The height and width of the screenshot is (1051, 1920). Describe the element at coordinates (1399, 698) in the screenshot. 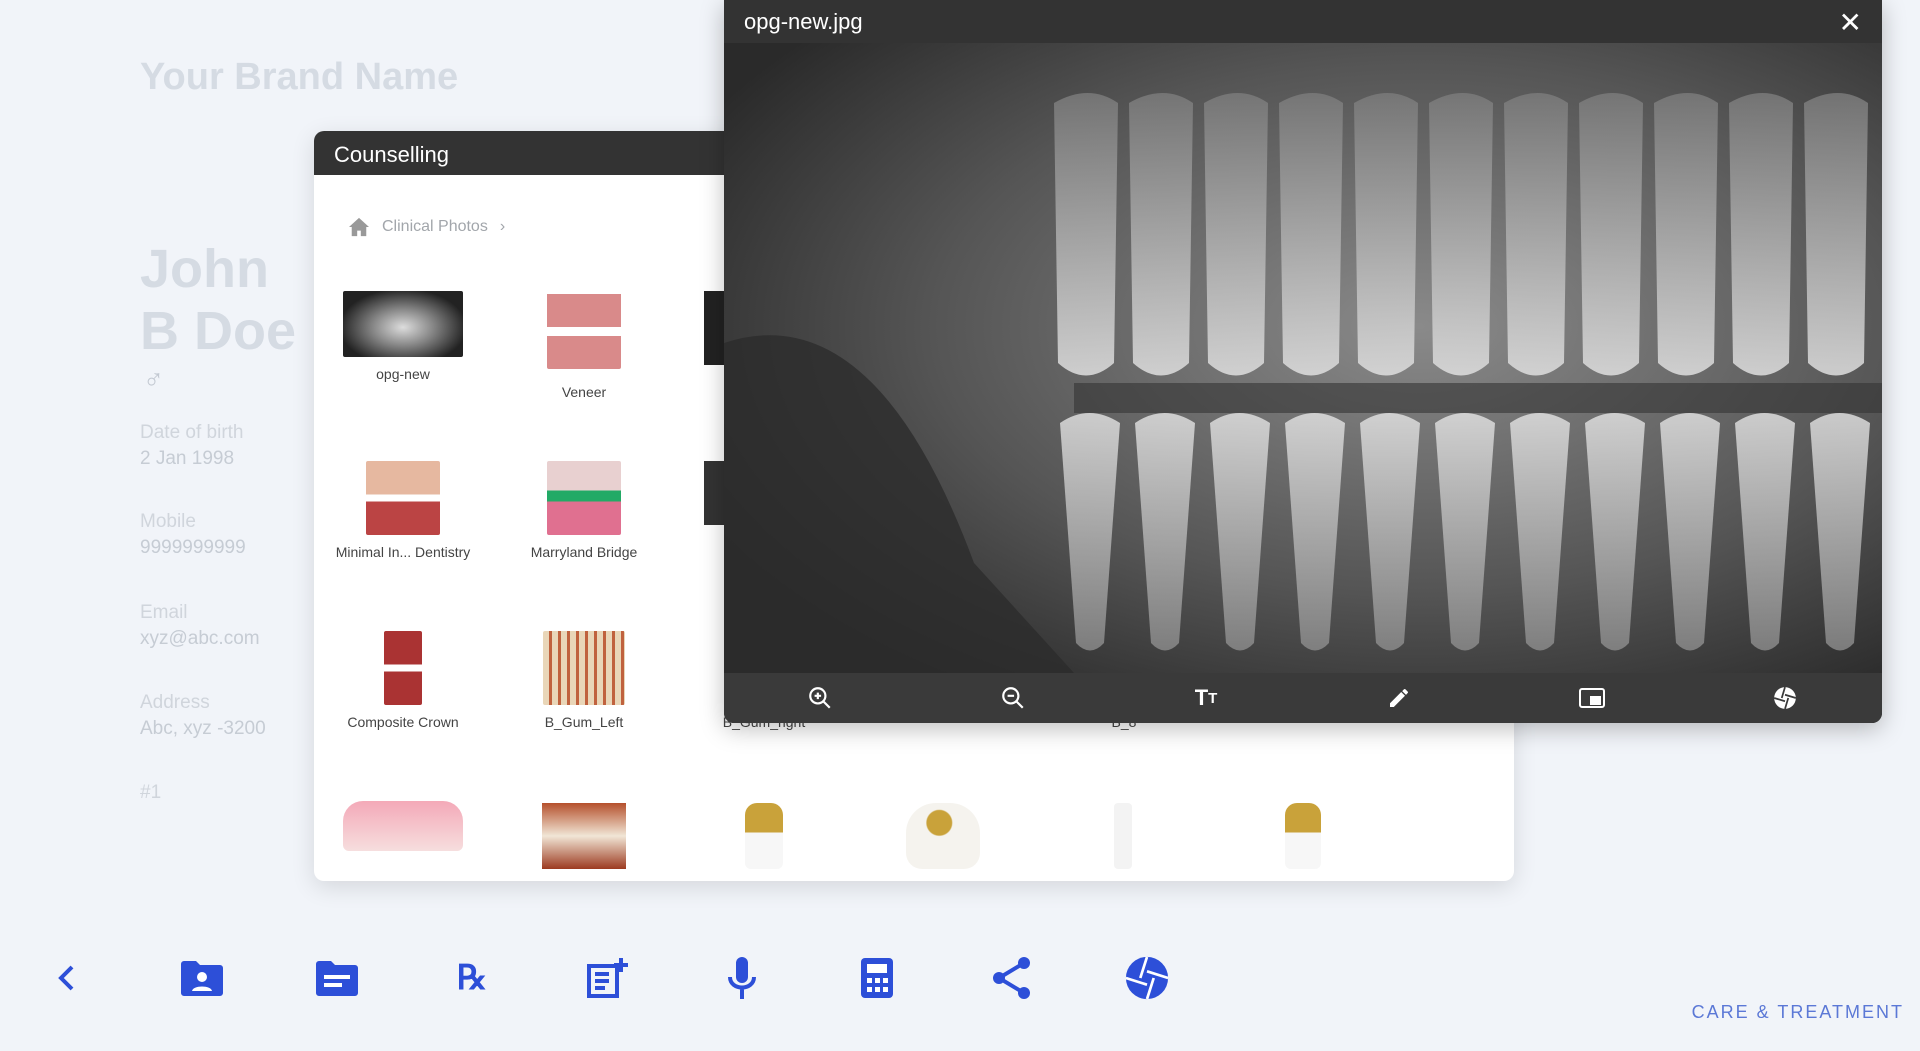

I see `pencil-icon` at that location.